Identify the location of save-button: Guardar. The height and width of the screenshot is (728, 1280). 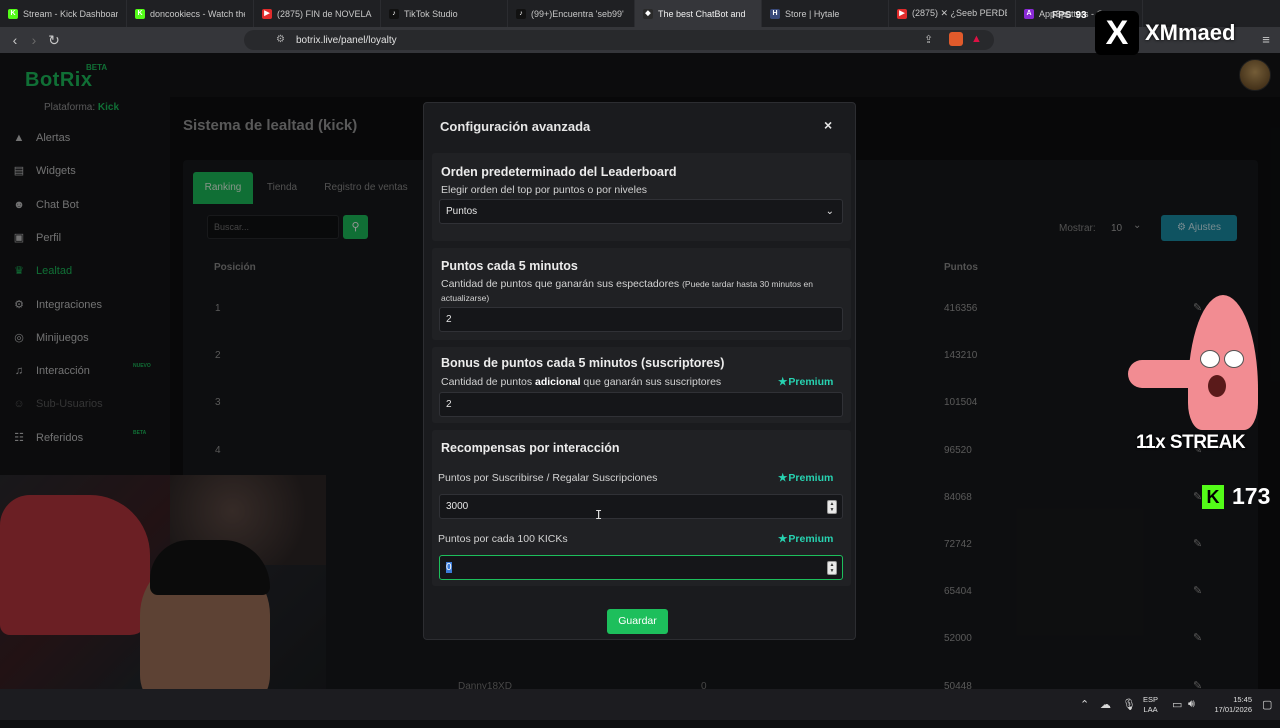
(637, 621).